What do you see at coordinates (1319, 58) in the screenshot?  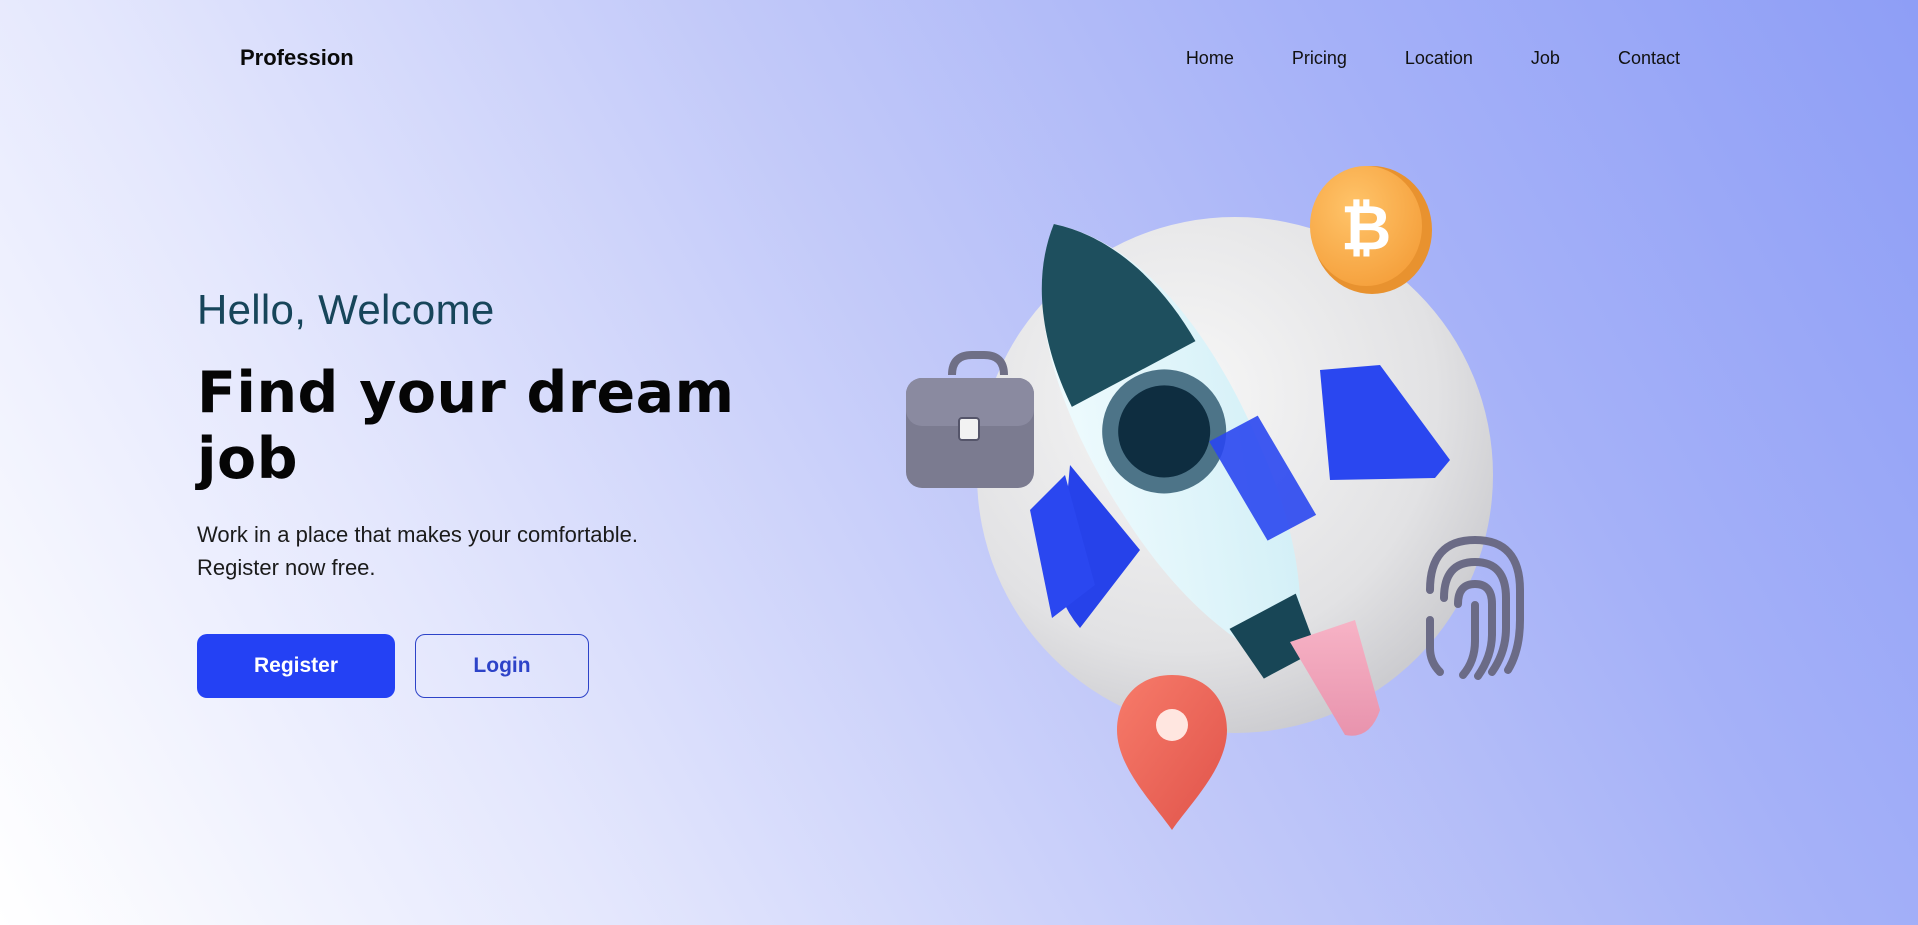 I see `nav-link-pricing: Pricing` at bounding box center [1319, 58].